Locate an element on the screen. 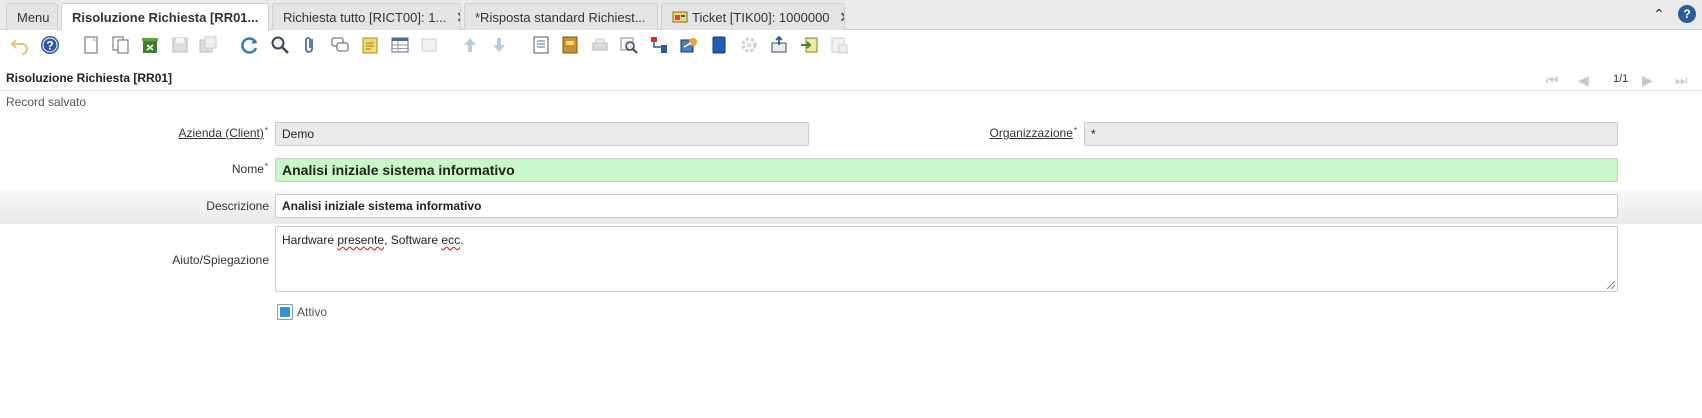  grid-toggle-icon is located at coordinates (400, 45).